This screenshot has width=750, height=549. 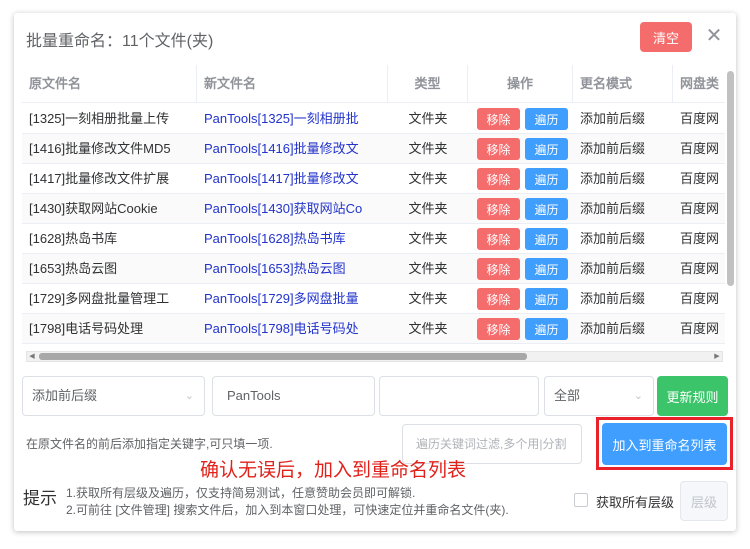 I want to click on cell-new-name: PanTools[1628]热岛书库, so click(x=275, y=238).